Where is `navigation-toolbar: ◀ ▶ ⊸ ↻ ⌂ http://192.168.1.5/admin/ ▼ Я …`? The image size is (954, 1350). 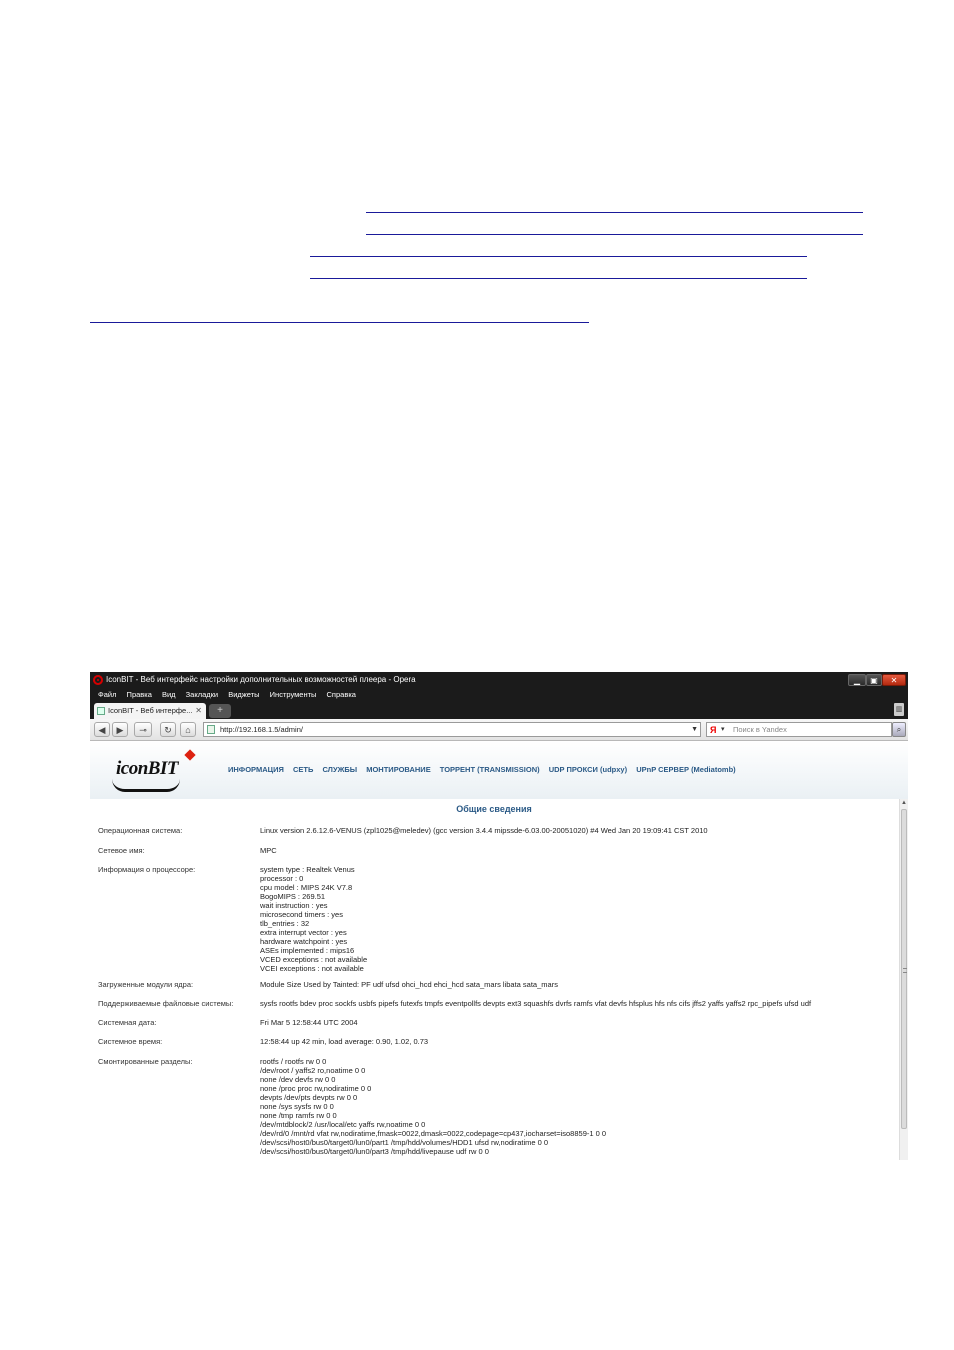
navigation-toolbar: ◀ ▶ ⊸ ↻ ⌂ http://192.168.1.5/admin/ ▼ Я … is located at coordinates (499, 730).